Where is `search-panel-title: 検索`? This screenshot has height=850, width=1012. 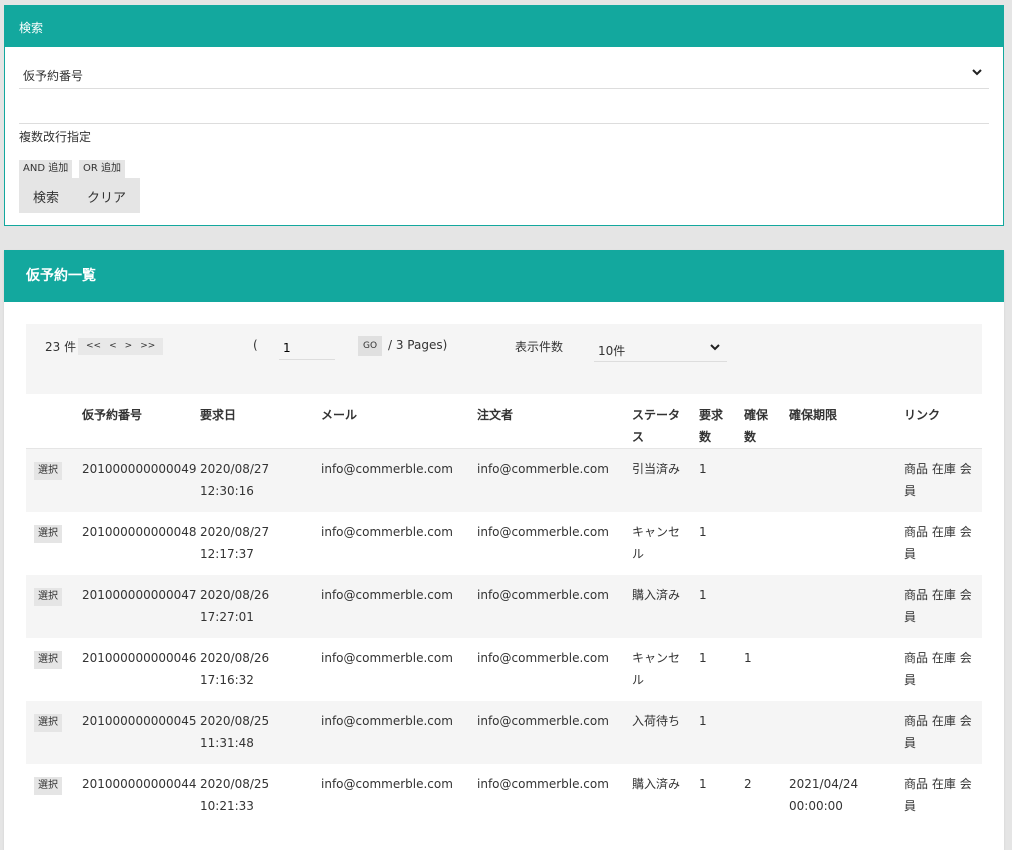 search-panel-title: 検索 is located at coordinates (504, 26).